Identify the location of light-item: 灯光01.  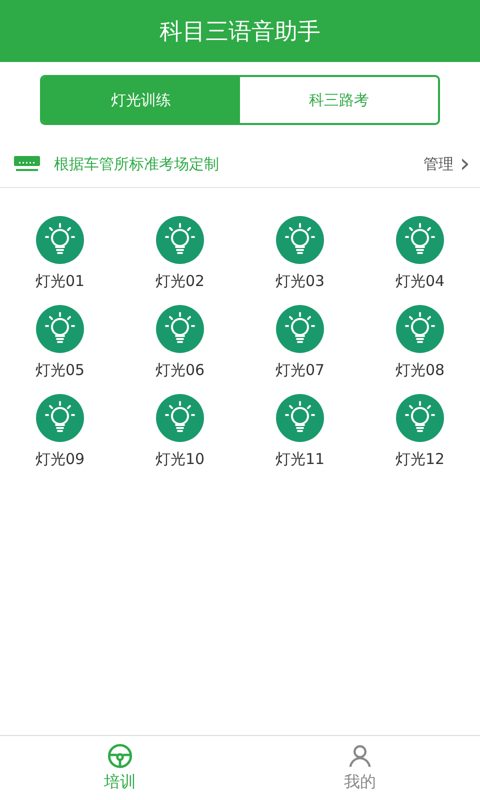
(60, 253).